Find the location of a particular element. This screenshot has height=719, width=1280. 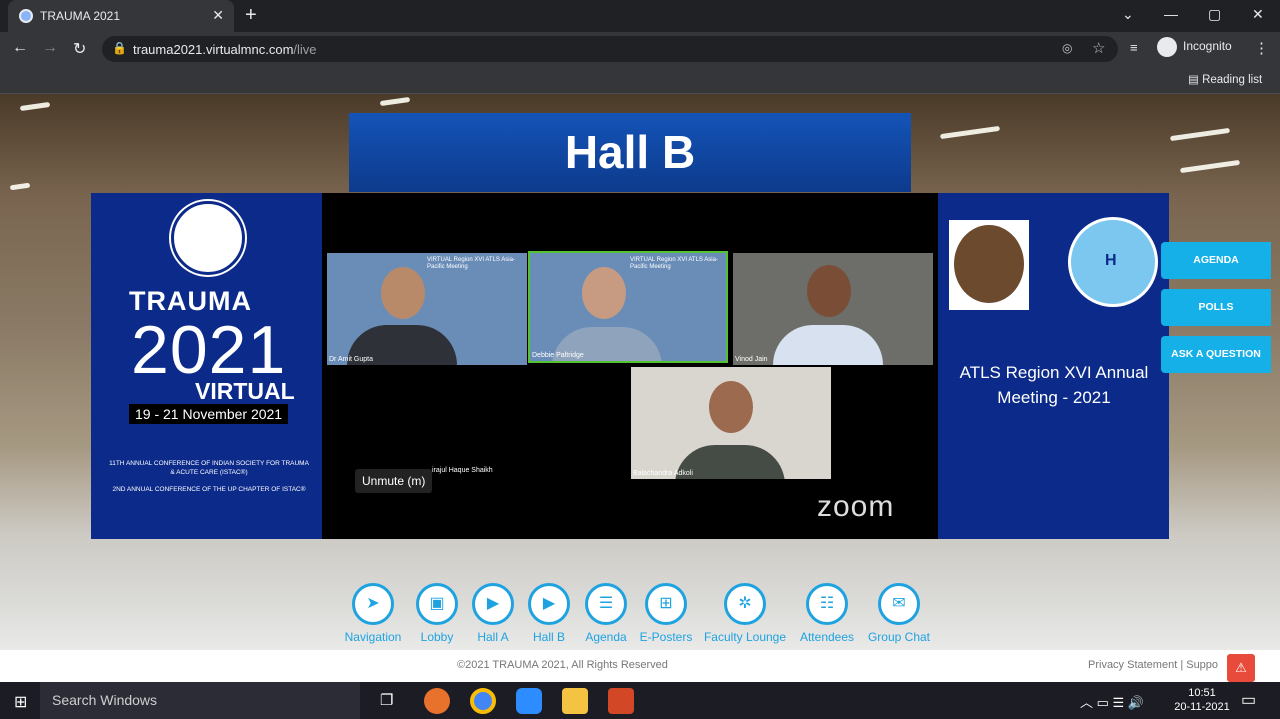

browser-tab-strip: TRAUMA 2021 ✕ + ⌄ — ▢ ✕ is located at coordinates (640, 16).